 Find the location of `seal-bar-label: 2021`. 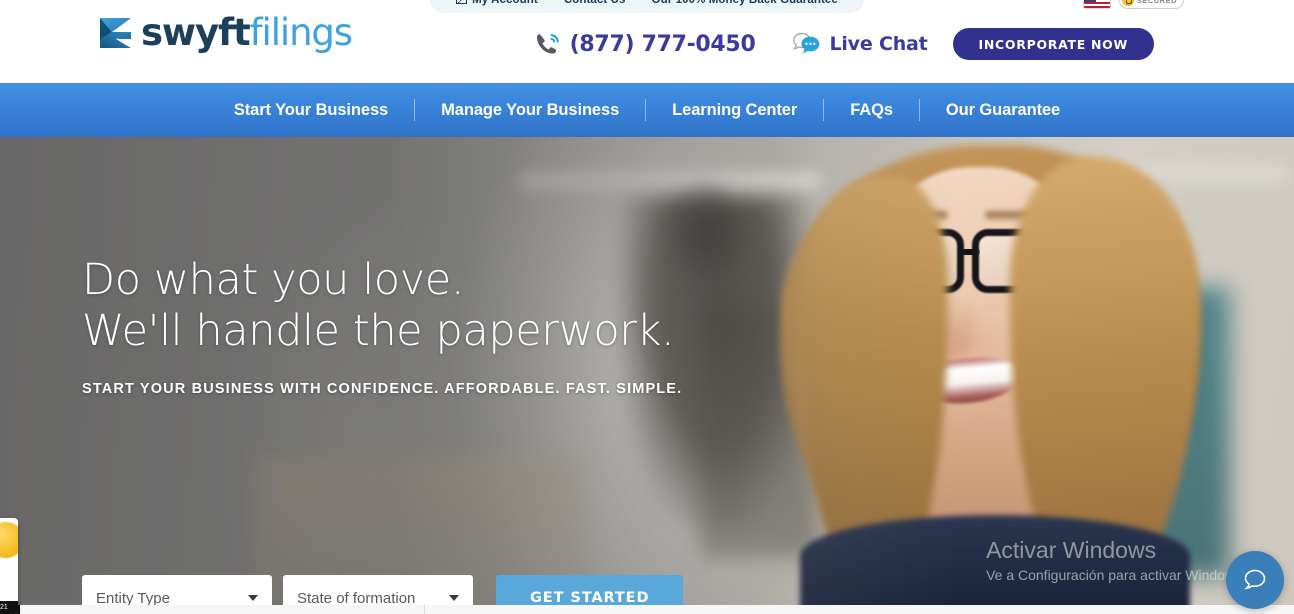

seal-bar-label: 2021 is located at coordinates (9, 607).